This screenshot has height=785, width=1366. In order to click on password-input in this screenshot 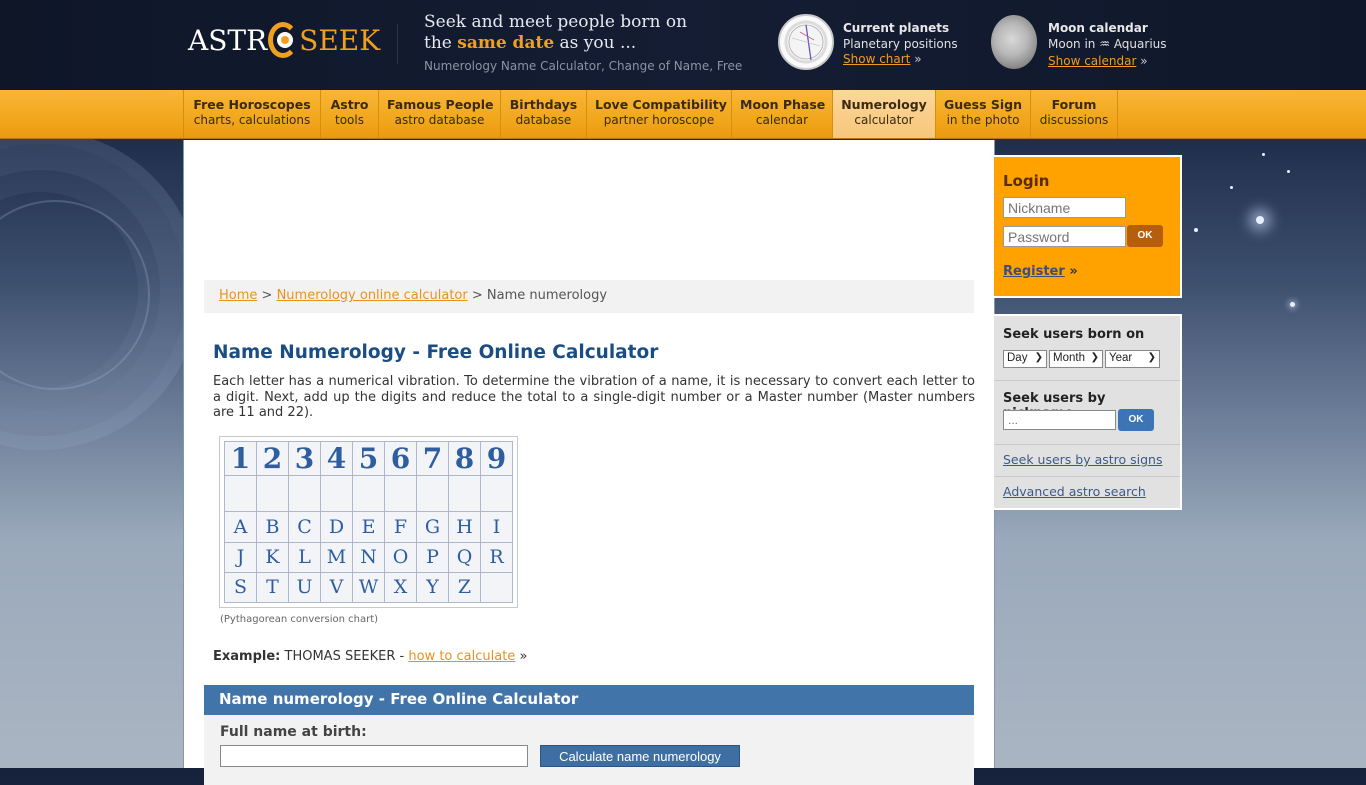, I will do `click(1064, 236)`.